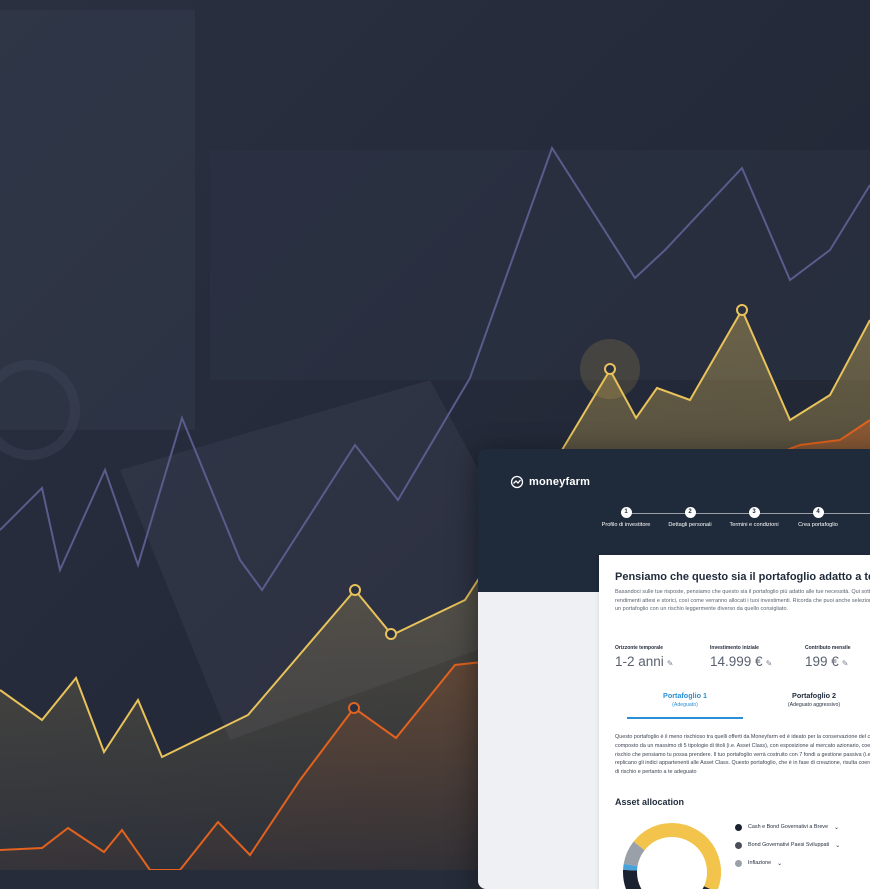 This screenshot has width=870, height=889. I want to click on legend-label: Bond Governativi Paesi Sviluppati, so click(789, 845).